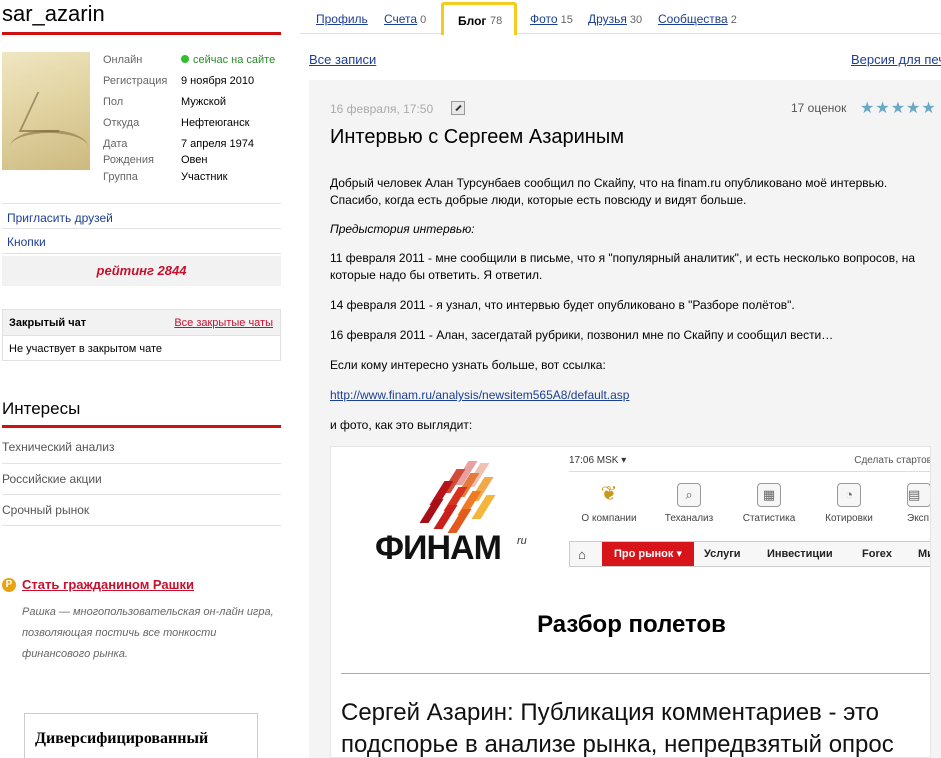 This screenshot has height=758, width=941. I want to click on statistics-item: ▦ Статистика, so click(769, 503).